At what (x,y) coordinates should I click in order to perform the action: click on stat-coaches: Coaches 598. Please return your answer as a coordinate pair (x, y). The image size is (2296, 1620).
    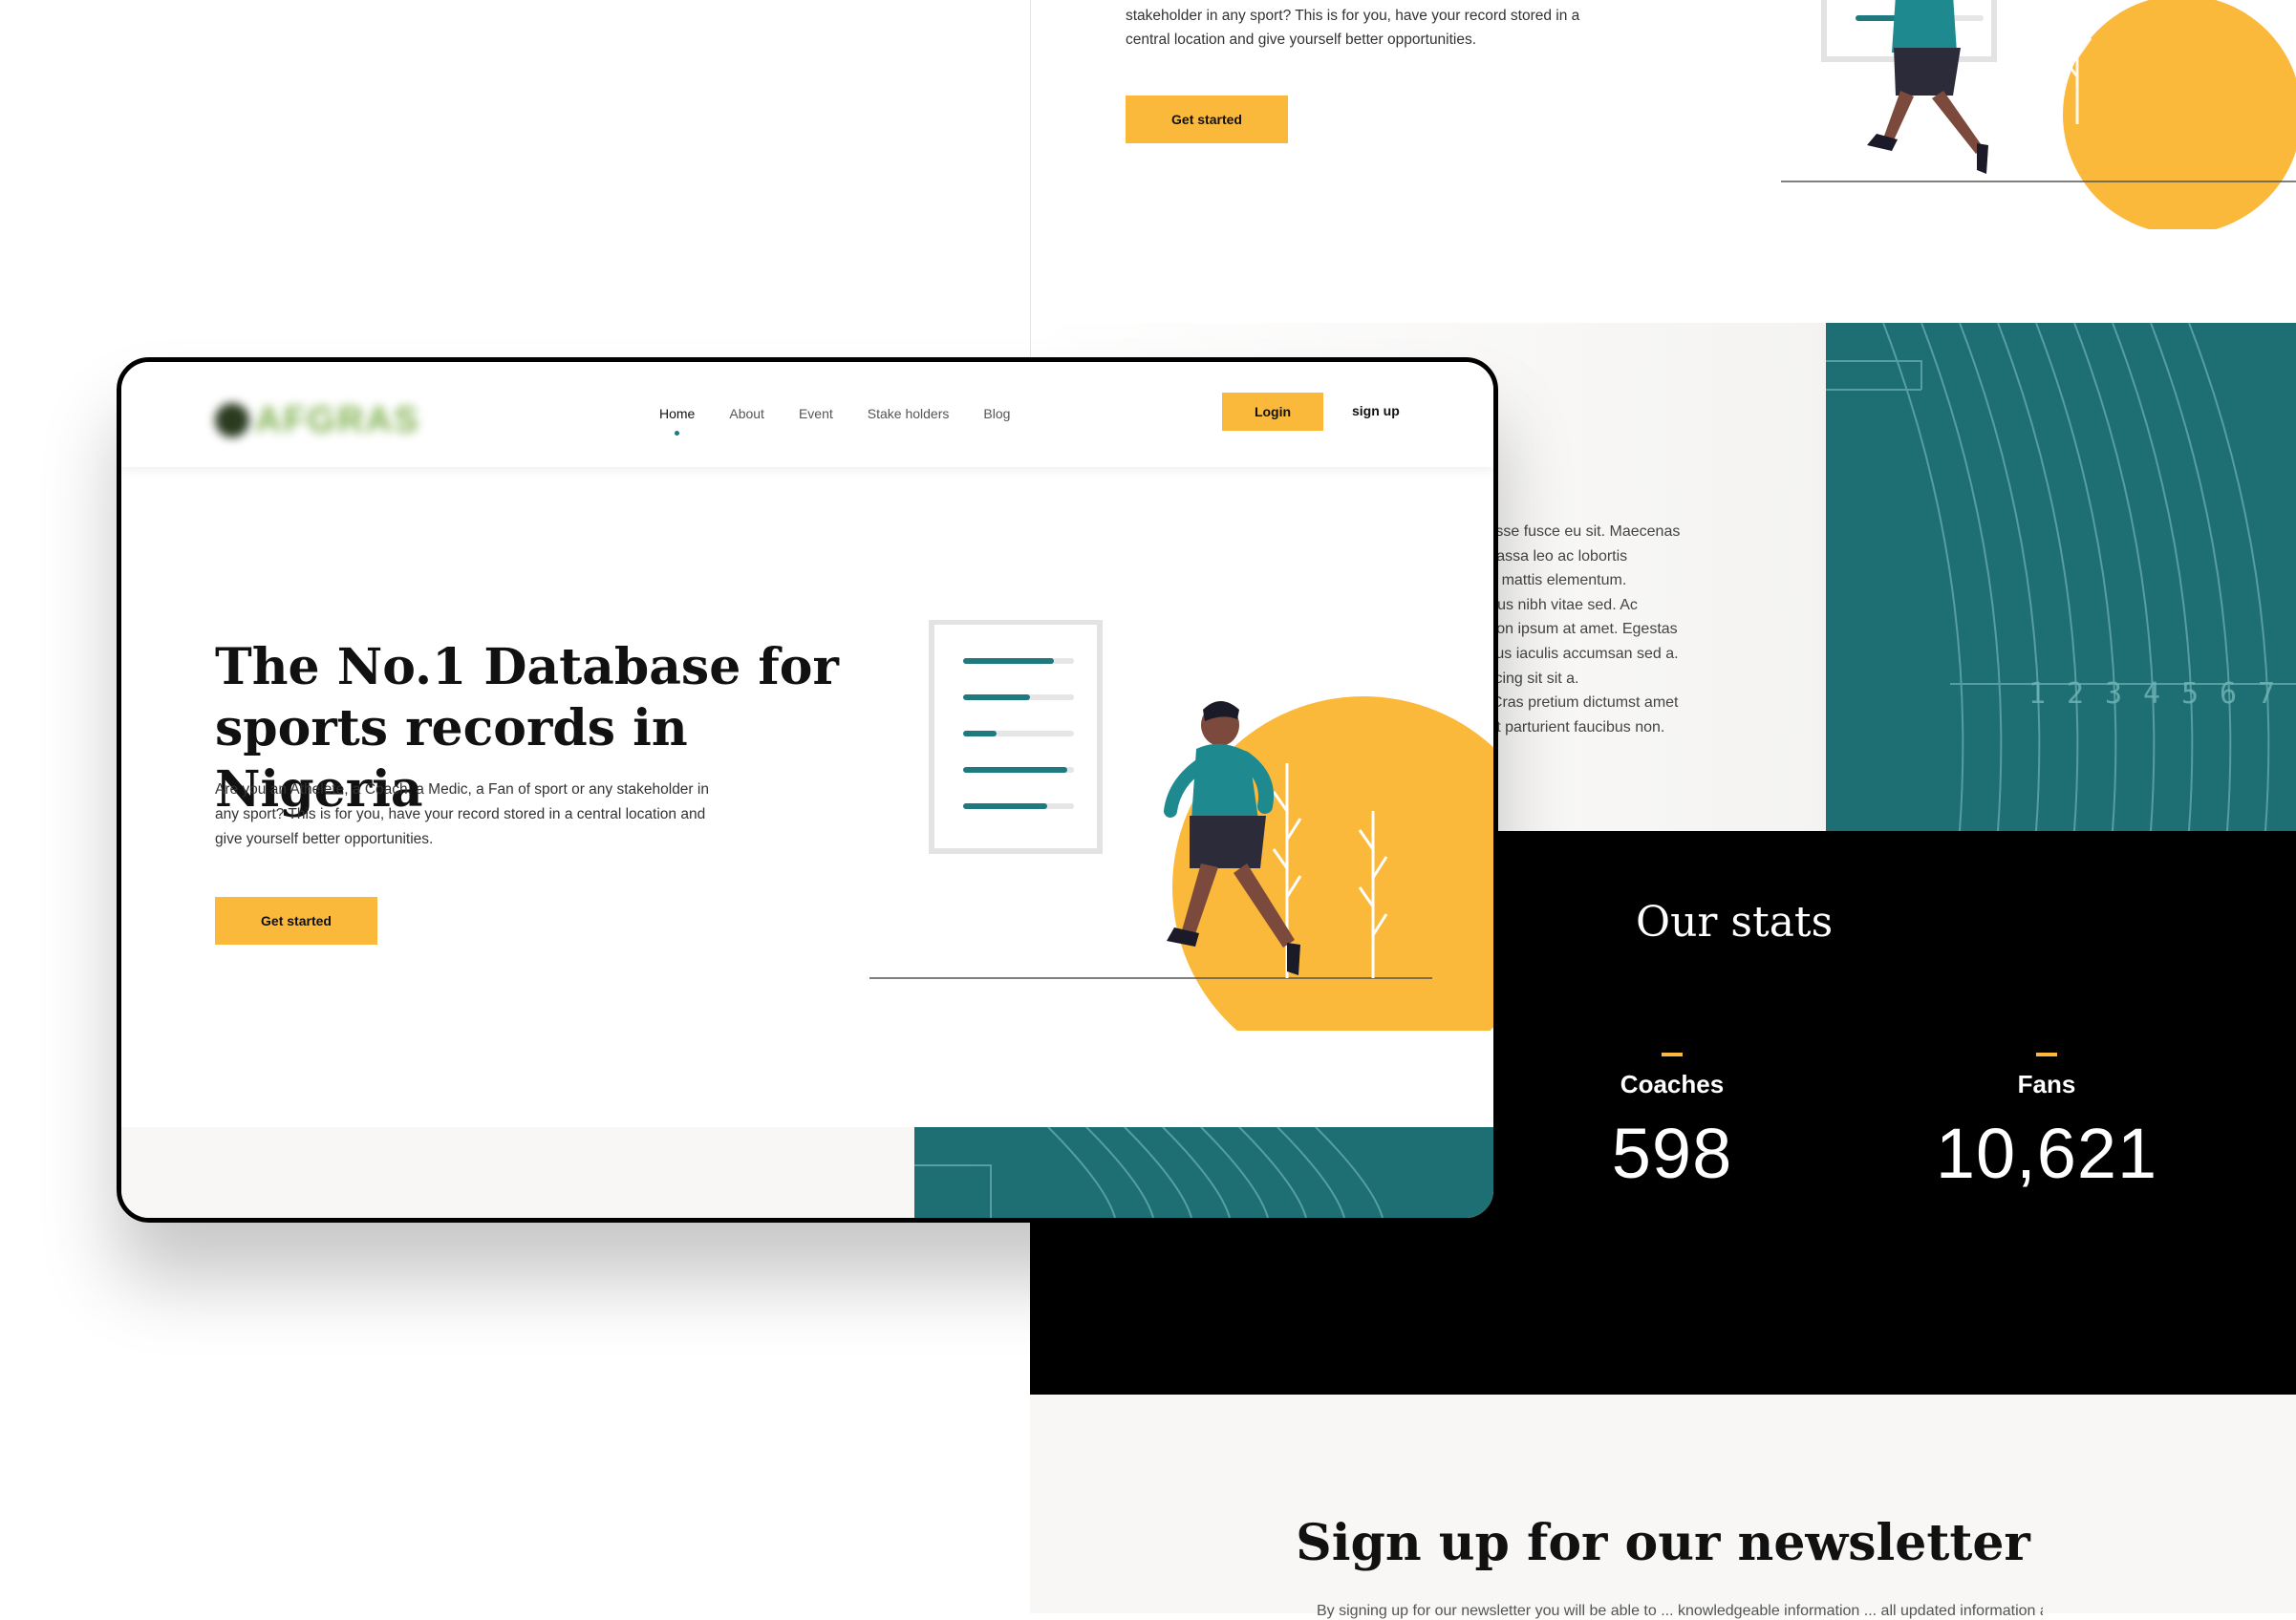
    Looking at the image, I should click on (1672, 1123).